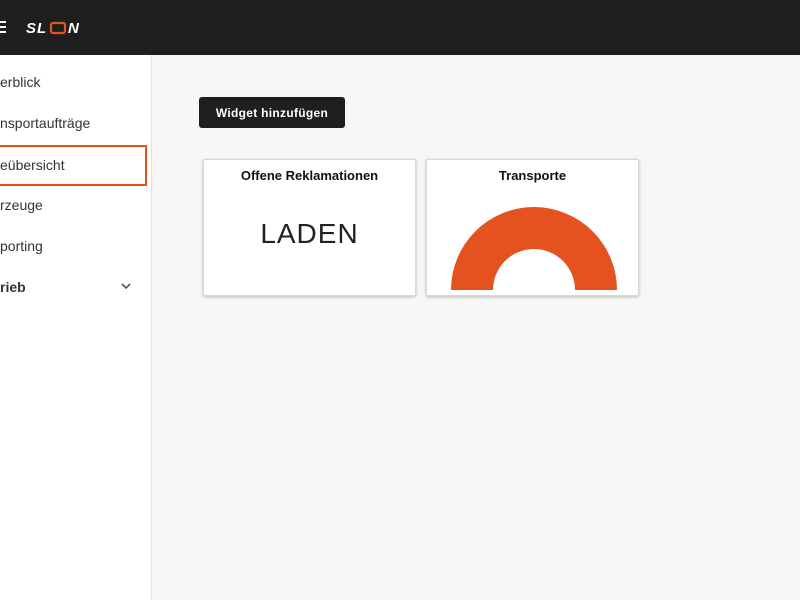 The width and height of the screenshot is (800, 600). Describe the element at coordinates (73, 165) in the screenshot. I see `sidebar-item-summary: eübersicht` at that location.